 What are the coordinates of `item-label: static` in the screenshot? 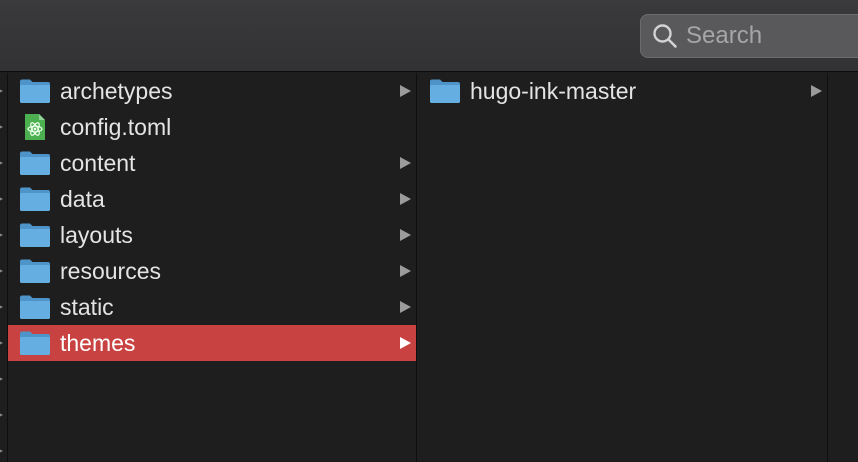 It's located at (87, 306).